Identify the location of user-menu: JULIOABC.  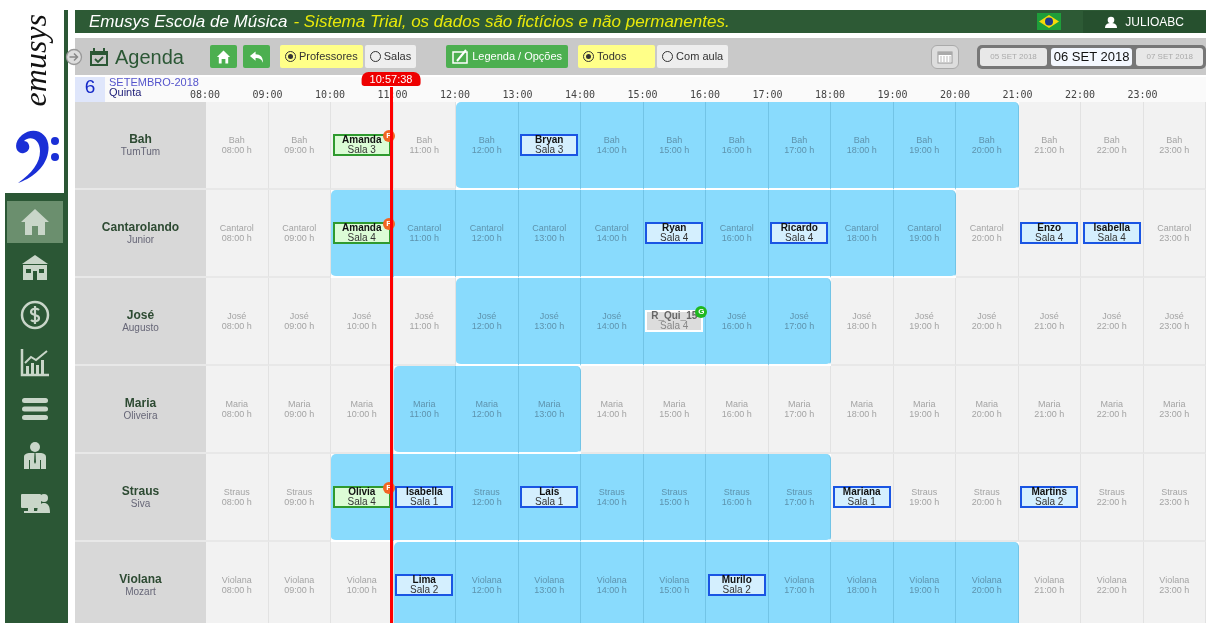
(1144, 21).